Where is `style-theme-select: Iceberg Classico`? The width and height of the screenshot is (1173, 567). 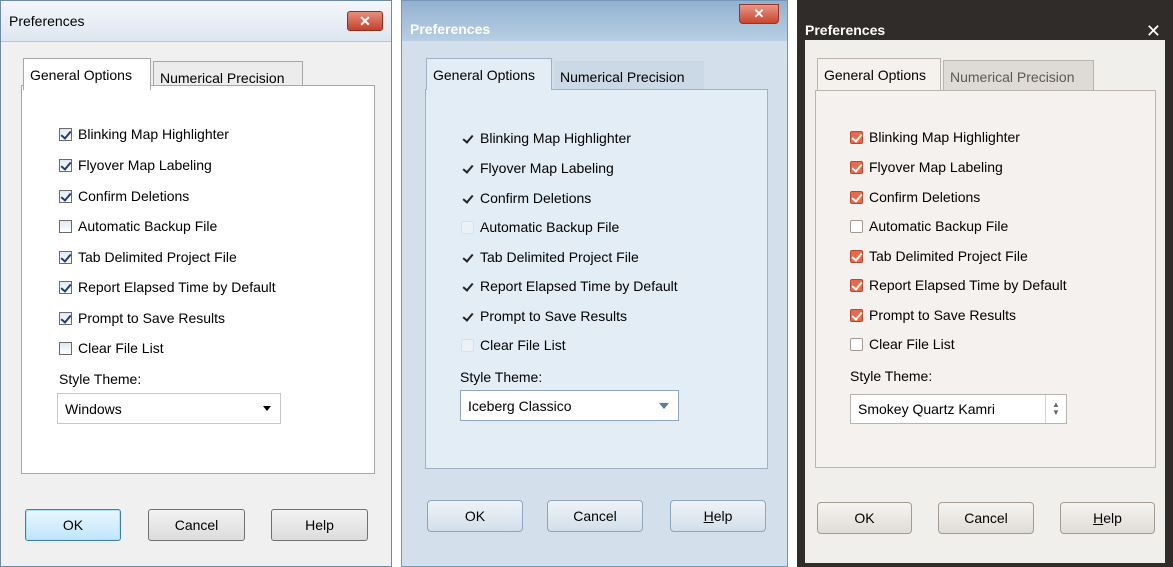 style-theme-select: Iceberg Classico is located at coordinates (569, 405).